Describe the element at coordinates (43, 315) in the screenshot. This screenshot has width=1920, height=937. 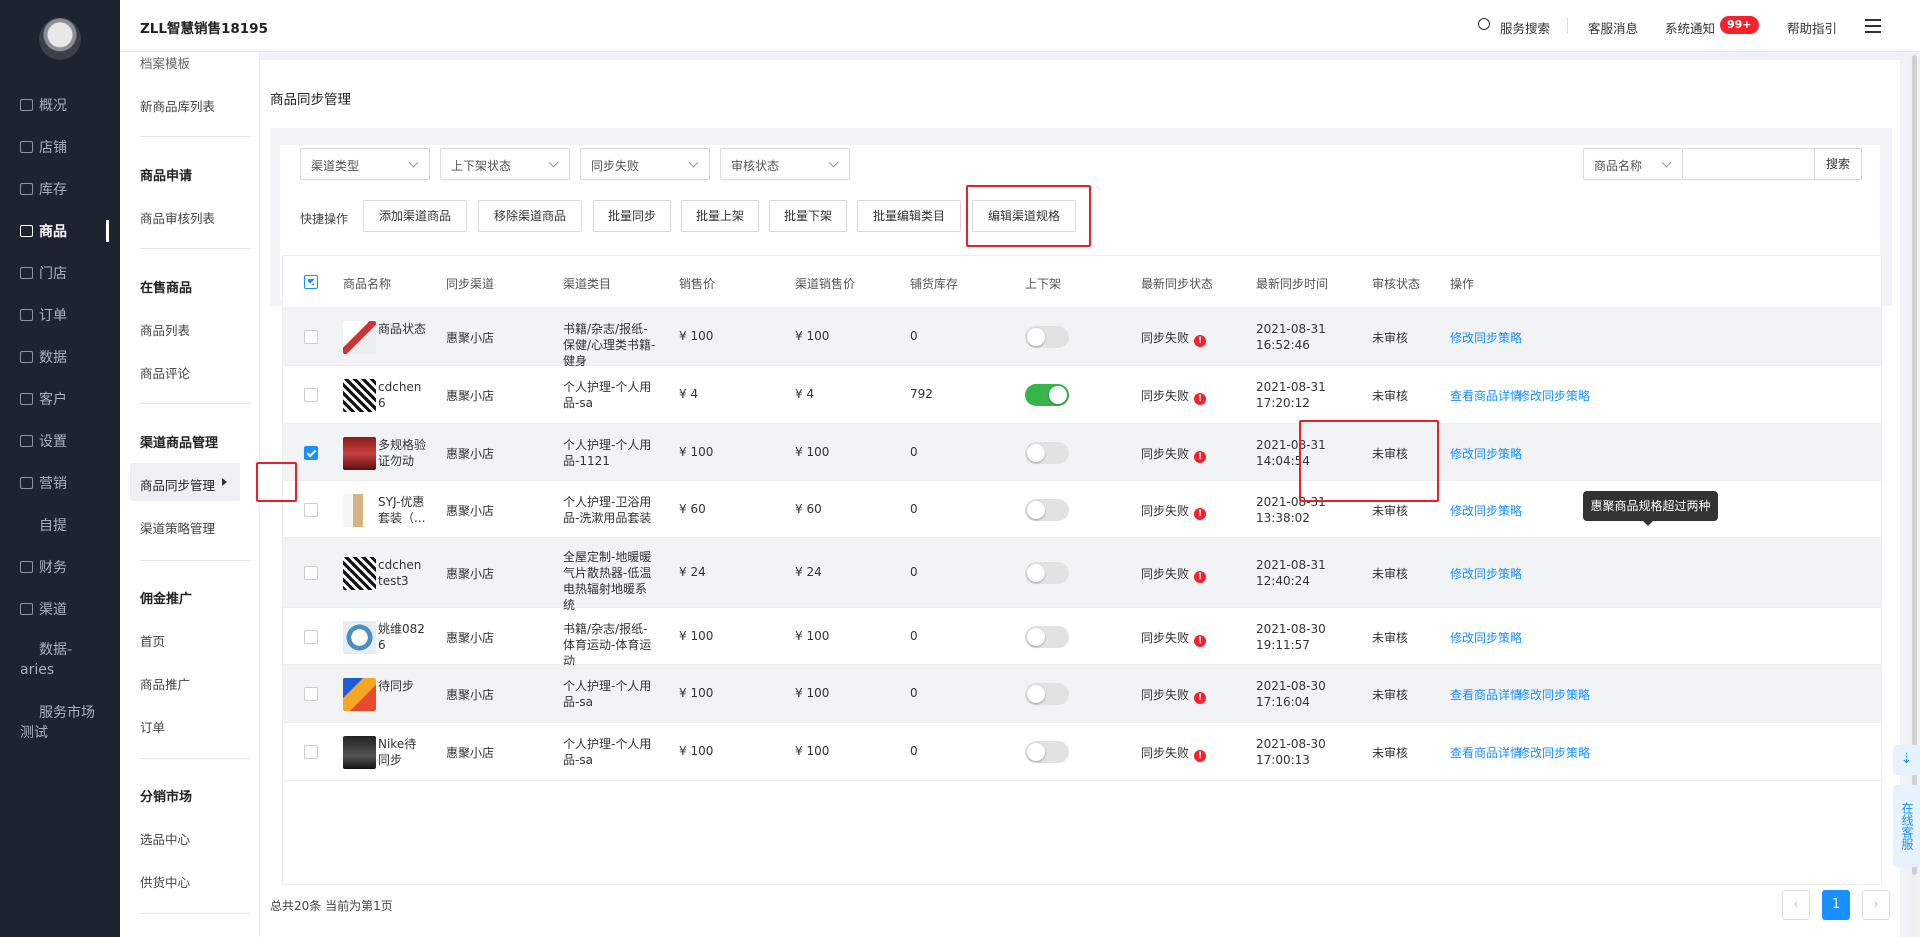
I see `nav-item-order: 订单` at that location.